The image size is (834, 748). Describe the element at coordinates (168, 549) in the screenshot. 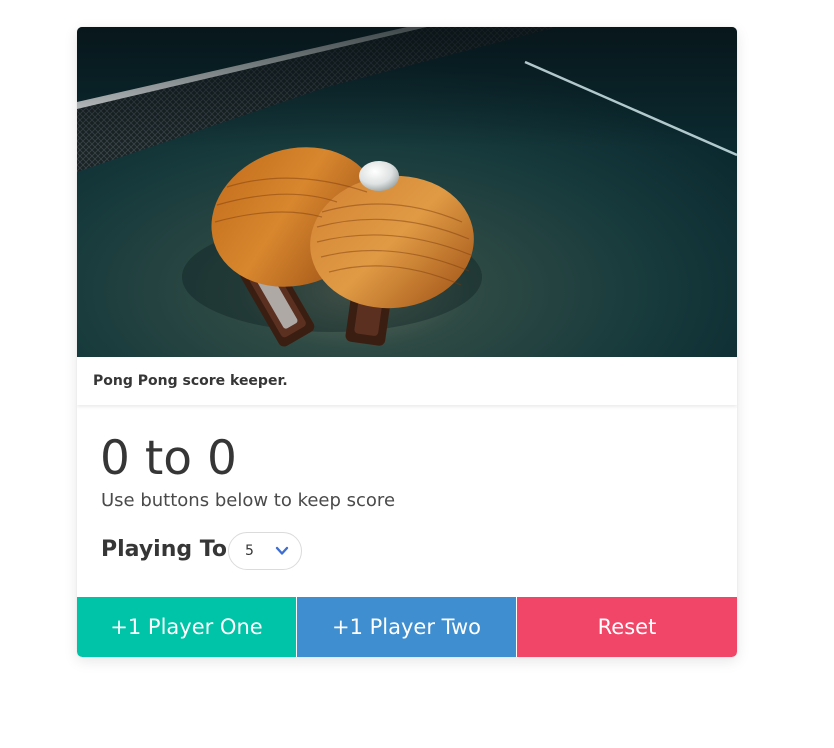

I see `playing-to-label: Playing To:` at that location.